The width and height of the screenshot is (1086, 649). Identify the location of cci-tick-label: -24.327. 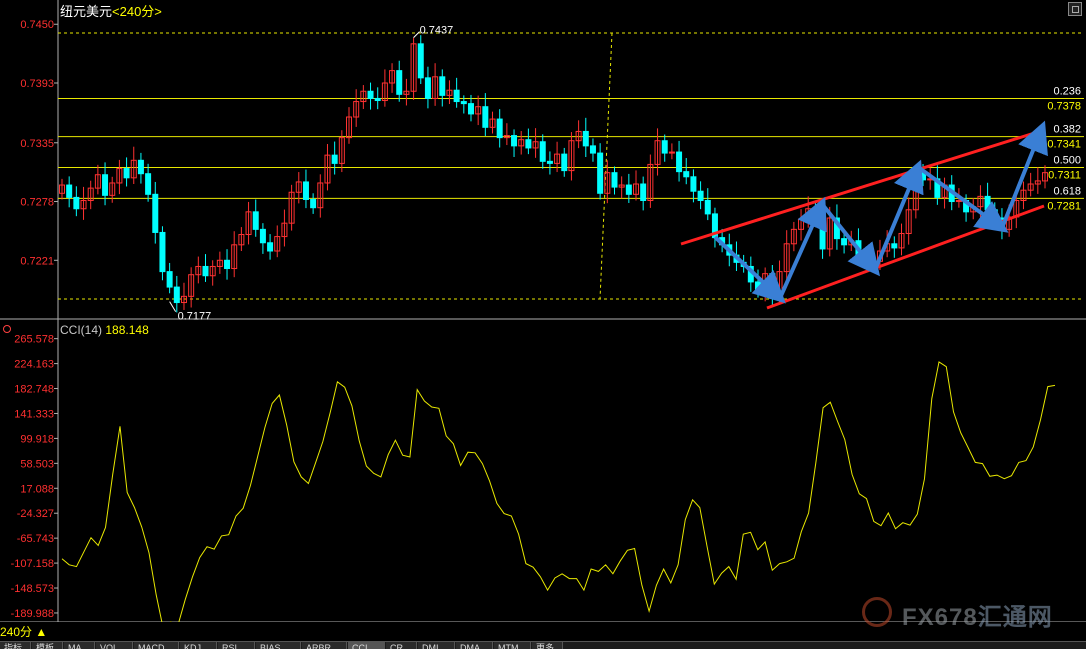
(35, 514).